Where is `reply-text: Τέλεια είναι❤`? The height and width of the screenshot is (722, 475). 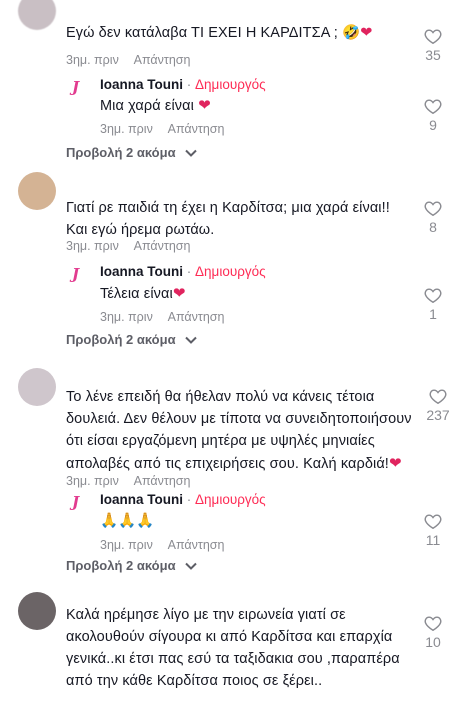
reply-text: Τέλεια είναι❤ is located at coordinates (143, 293).